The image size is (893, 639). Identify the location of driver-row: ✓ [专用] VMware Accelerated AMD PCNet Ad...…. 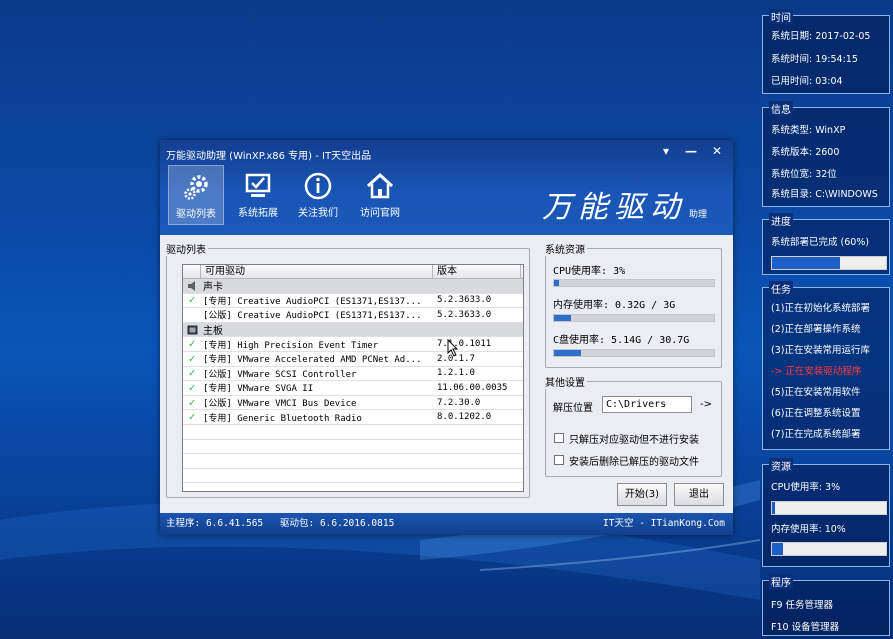
(353, 359).